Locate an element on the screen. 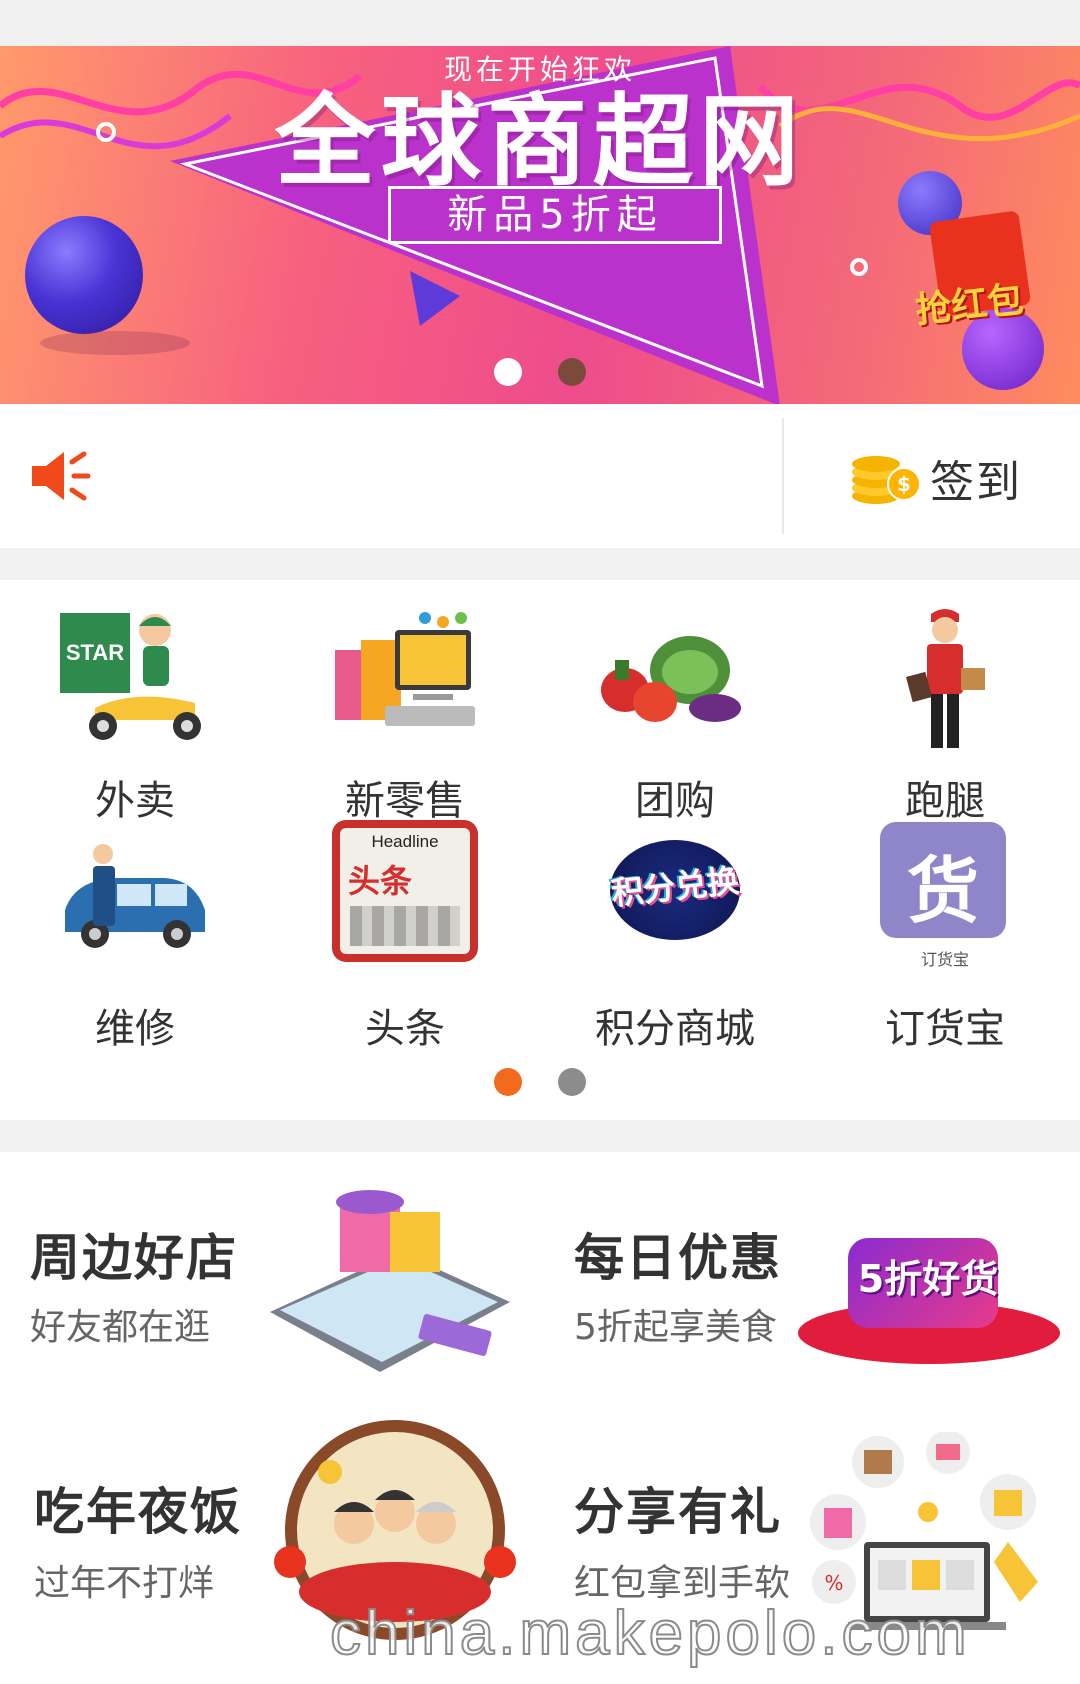 The height and width of the screenshot is (1684, 1080). grid-item-tuangou: 团购 is located at coordinates (675, 702).